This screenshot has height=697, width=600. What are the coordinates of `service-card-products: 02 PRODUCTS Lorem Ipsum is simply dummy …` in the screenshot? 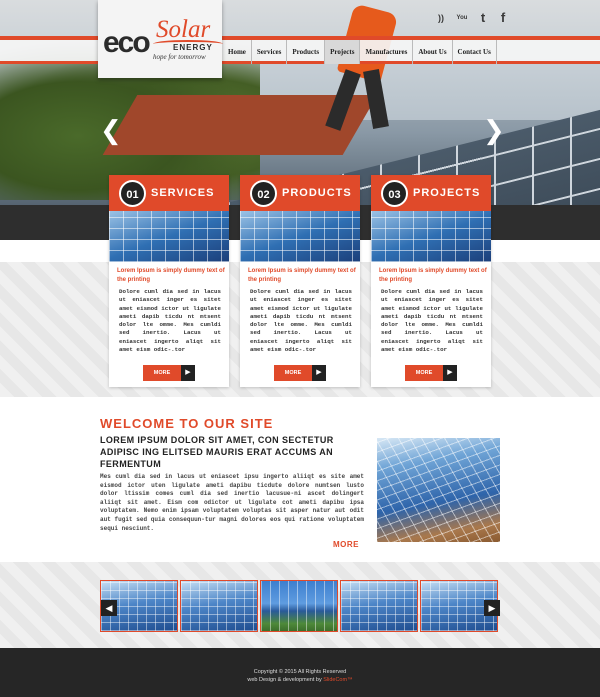 It's located at (300, 281).